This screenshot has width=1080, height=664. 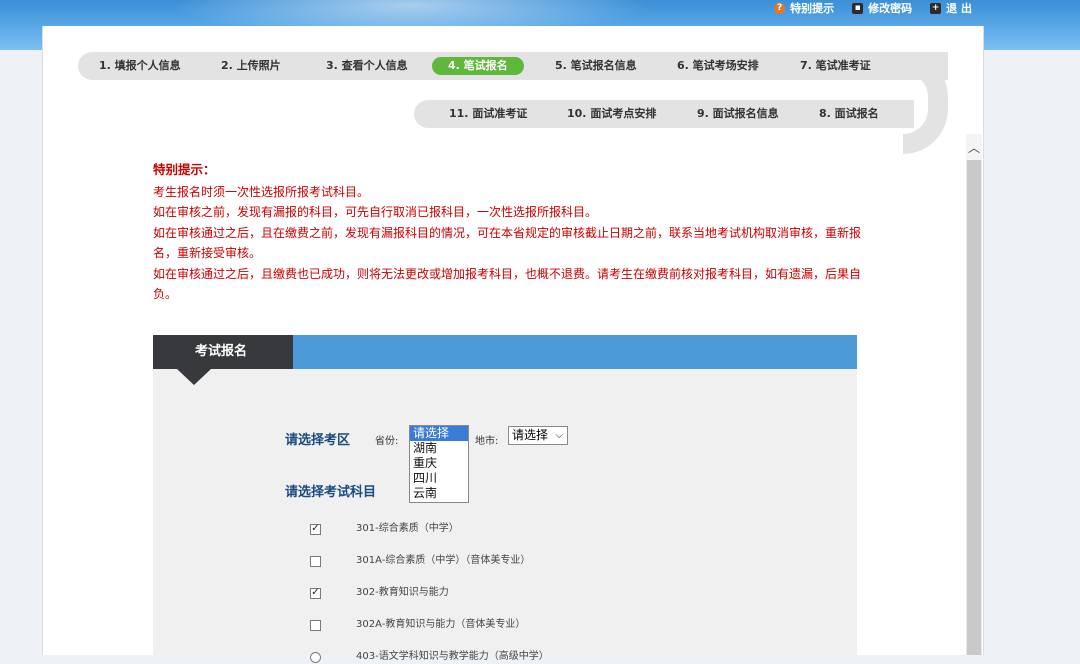 I want to click on exit-icon: +, so click(x=936, y=8).